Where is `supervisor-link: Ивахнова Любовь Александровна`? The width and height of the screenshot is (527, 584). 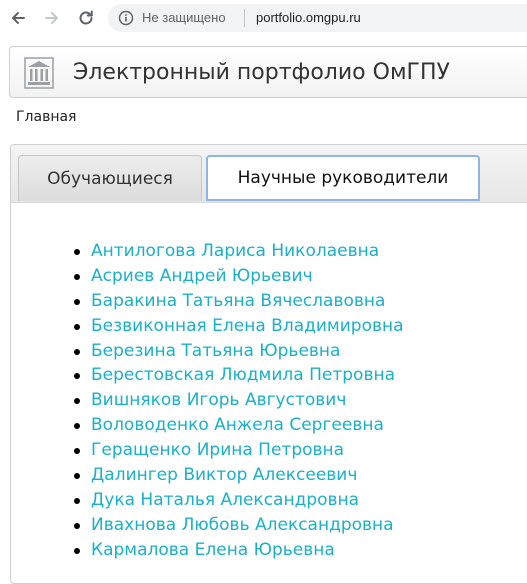
supervisor-link: Ивахнова Любовь Александровна is located at coordinates (242, 525).